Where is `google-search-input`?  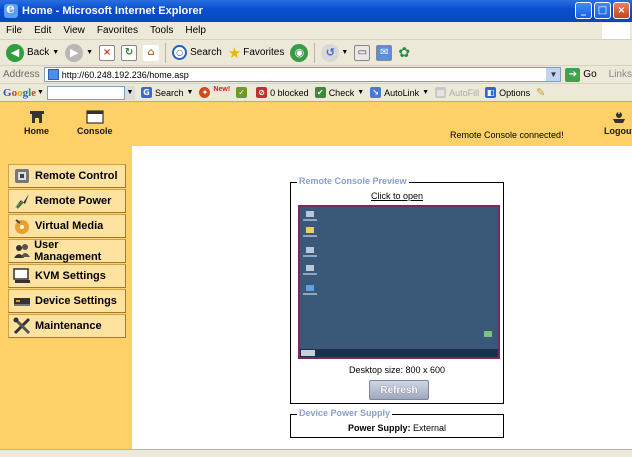 google-search-input is located at coordinates (85, 92).